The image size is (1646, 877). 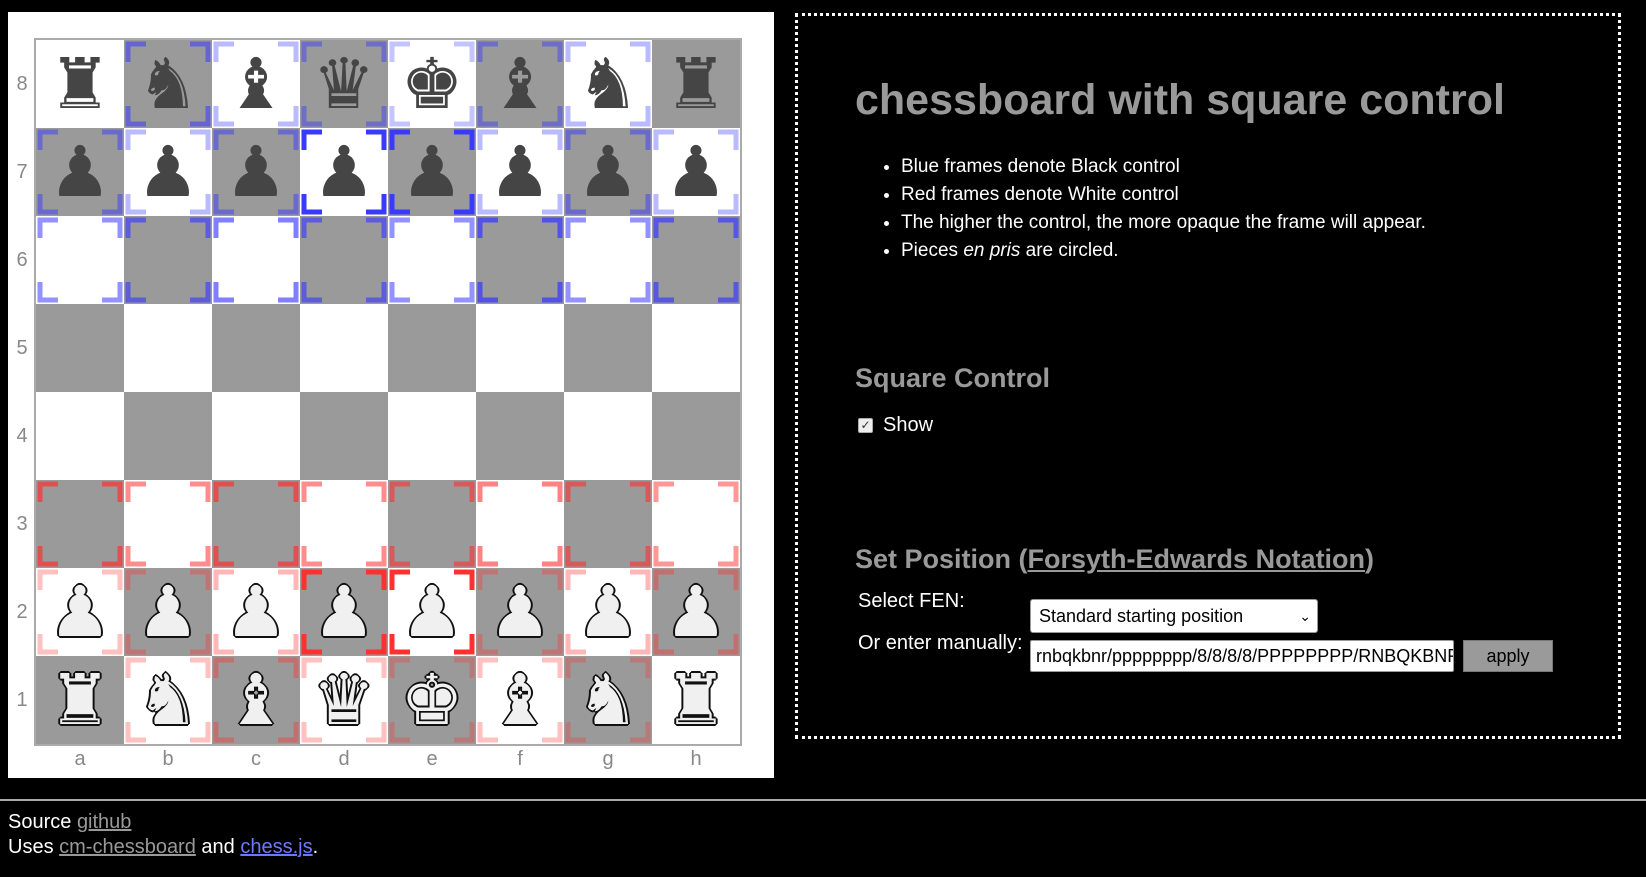 What do you see at coordinates (80, 260) in the screenshot?
I see `square-a6` at bounding box center [80, 260].